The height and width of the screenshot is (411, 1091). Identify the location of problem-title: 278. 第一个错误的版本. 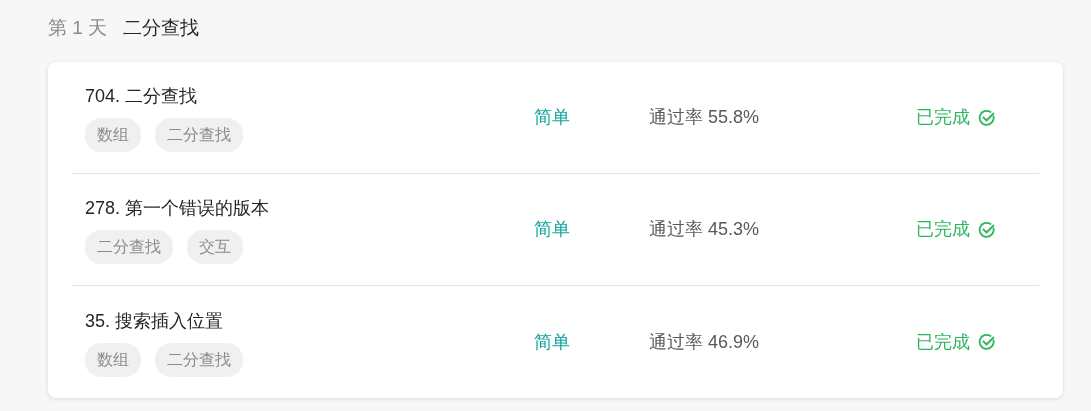
(177, 208).